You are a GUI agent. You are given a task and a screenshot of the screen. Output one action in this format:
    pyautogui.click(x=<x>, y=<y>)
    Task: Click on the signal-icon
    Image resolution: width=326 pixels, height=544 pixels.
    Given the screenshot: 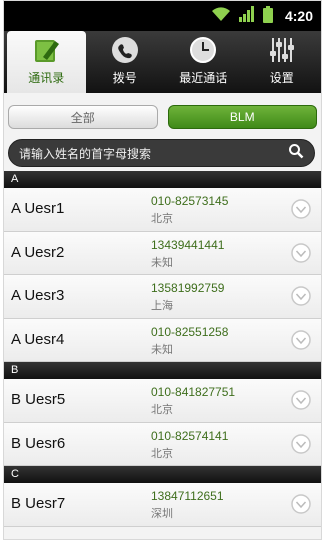 What is the action you would take?
    pyautogui.click(x=246, y=16)
    